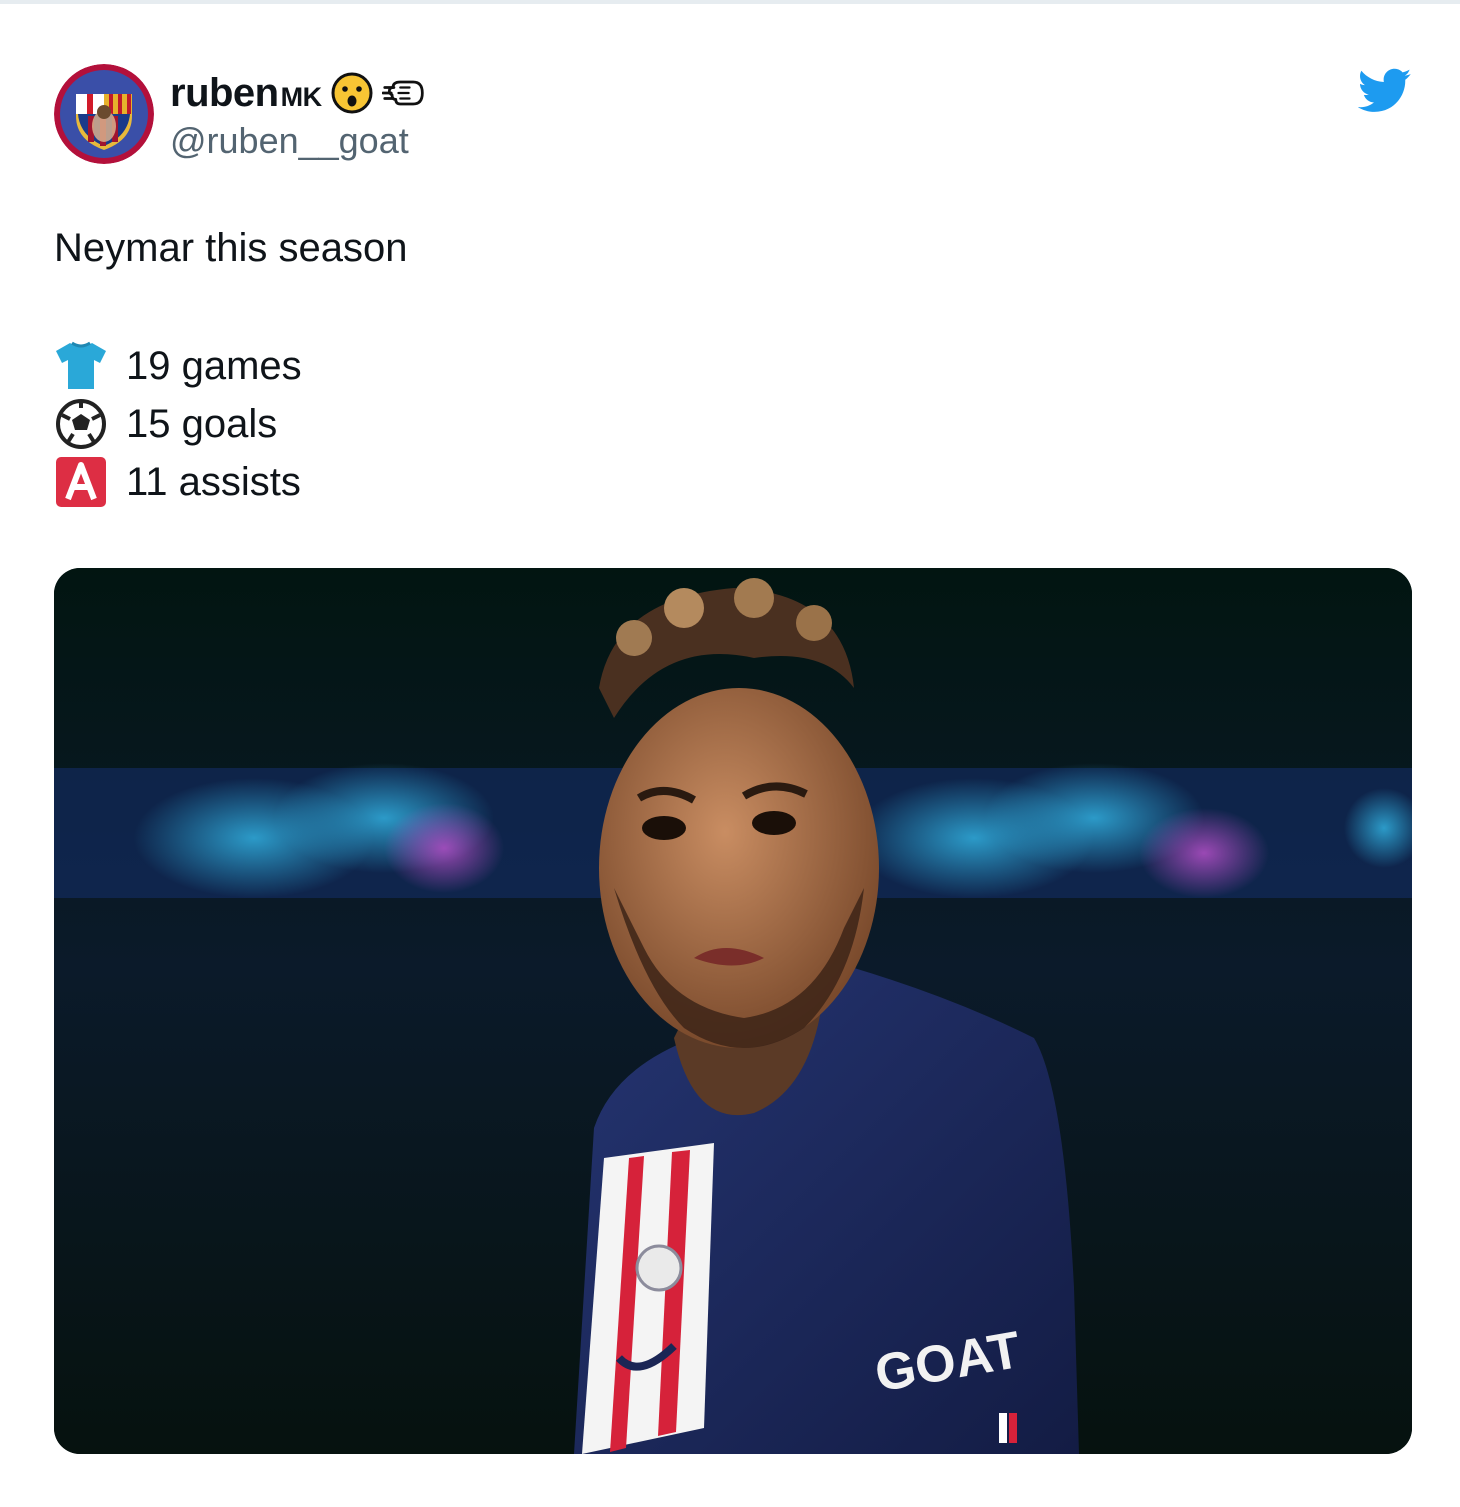  Describe the element at coordinates (81, 482) in the screenshot. I see `letter-a-icon` at that location.